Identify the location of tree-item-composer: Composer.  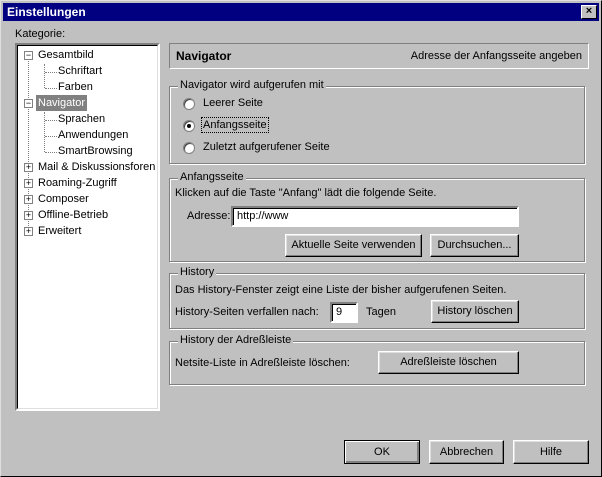
(63, 199).